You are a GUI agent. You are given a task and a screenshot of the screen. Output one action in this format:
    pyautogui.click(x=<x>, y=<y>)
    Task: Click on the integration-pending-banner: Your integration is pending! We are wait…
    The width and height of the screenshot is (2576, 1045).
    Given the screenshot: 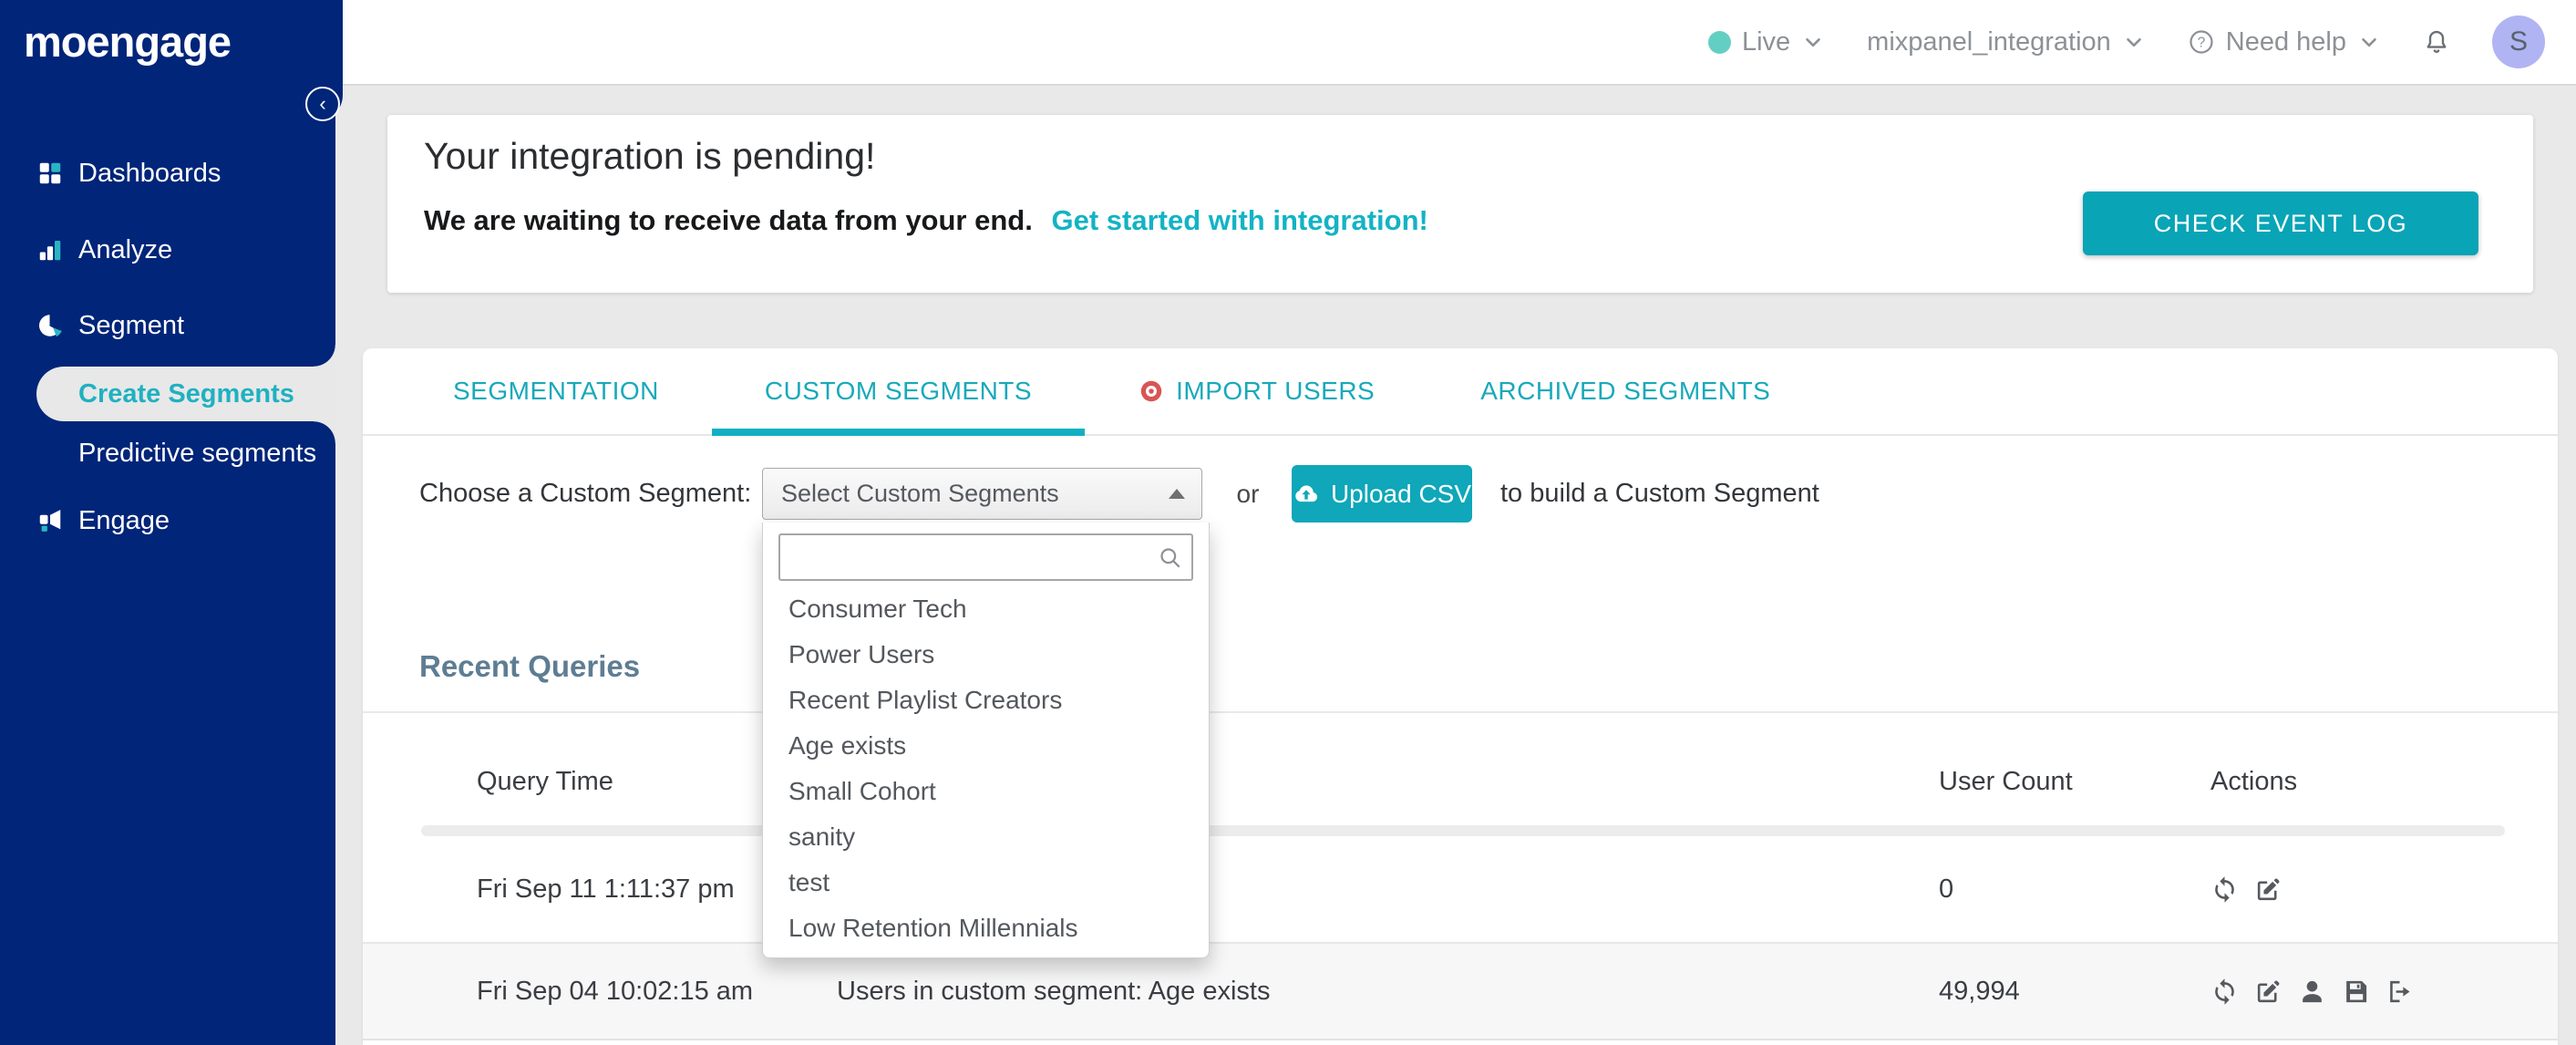 What is the action you would take?
    pyautogui.click(x=1460, y=204)
    